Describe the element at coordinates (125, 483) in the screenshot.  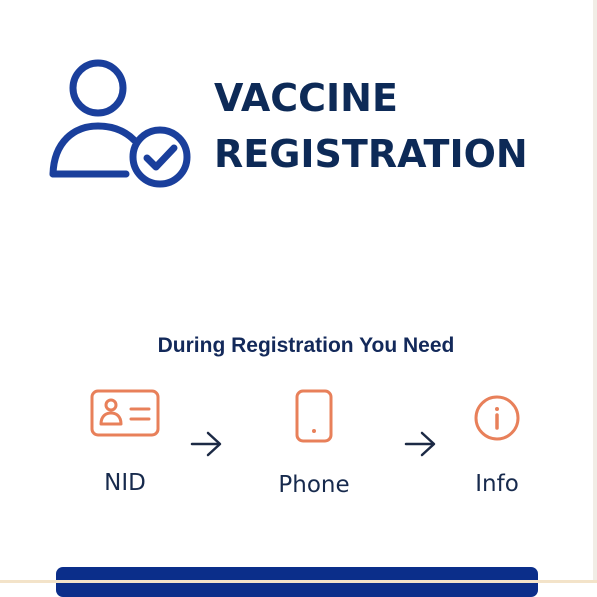
I see `requirement-label: NID` at that location.